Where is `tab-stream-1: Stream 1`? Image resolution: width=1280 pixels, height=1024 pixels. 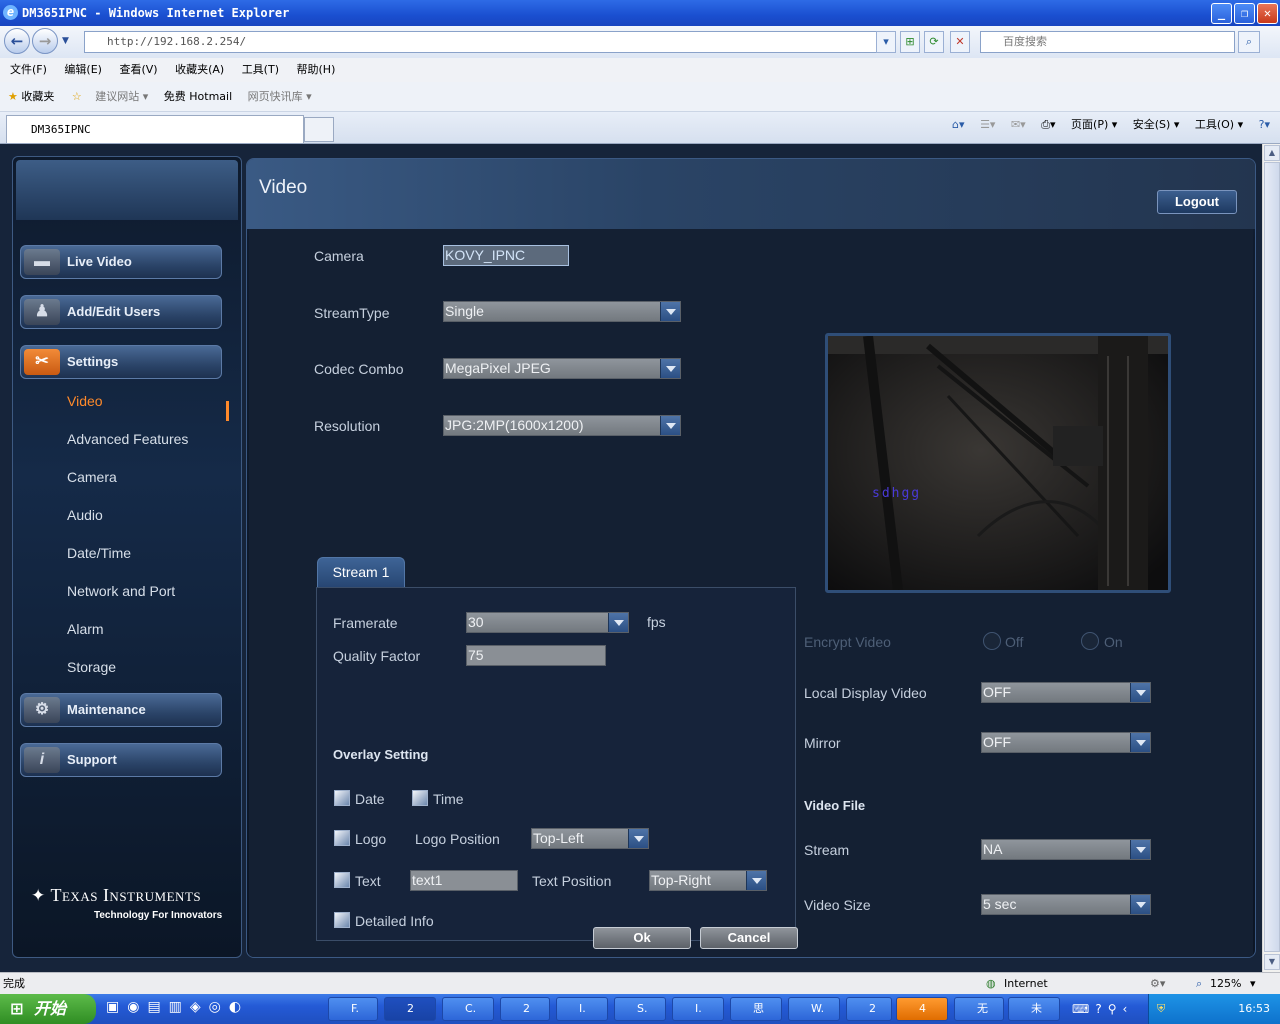 tab-stream-1: Stream 1 is located at coordinates (361, 572).